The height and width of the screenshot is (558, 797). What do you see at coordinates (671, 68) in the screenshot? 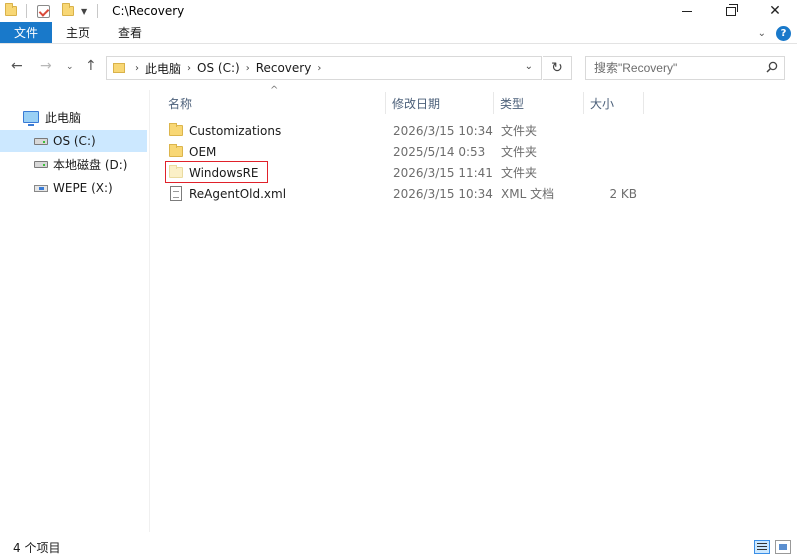
I see `search-input` at bounding box center [671, 68].